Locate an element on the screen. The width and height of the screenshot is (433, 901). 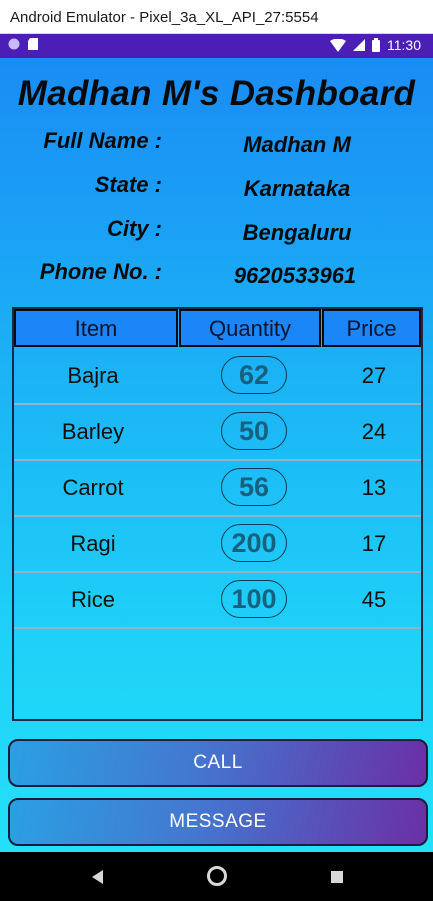
city-value: Bengaluru is located at coordinates (297, 232).